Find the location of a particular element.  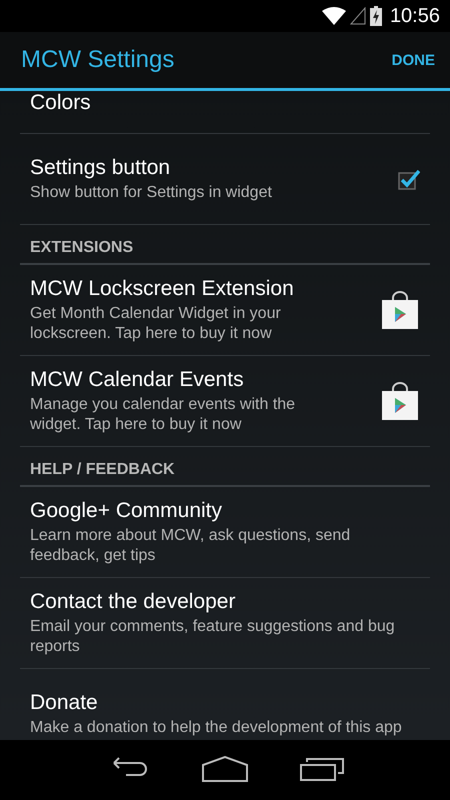

item-title: Contact the developer is located at coordinates (133, 602).